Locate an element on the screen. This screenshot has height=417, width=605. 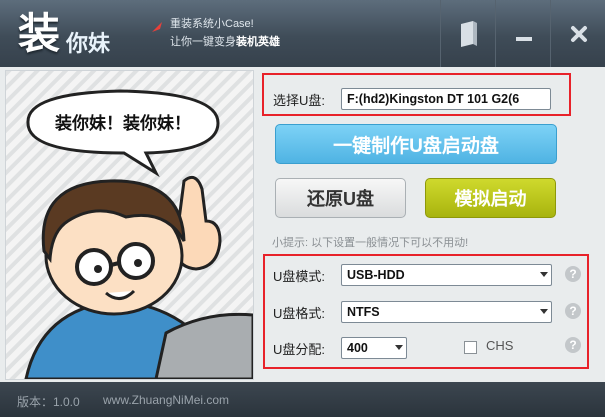
skin-button is located at coordinates (468, 33).